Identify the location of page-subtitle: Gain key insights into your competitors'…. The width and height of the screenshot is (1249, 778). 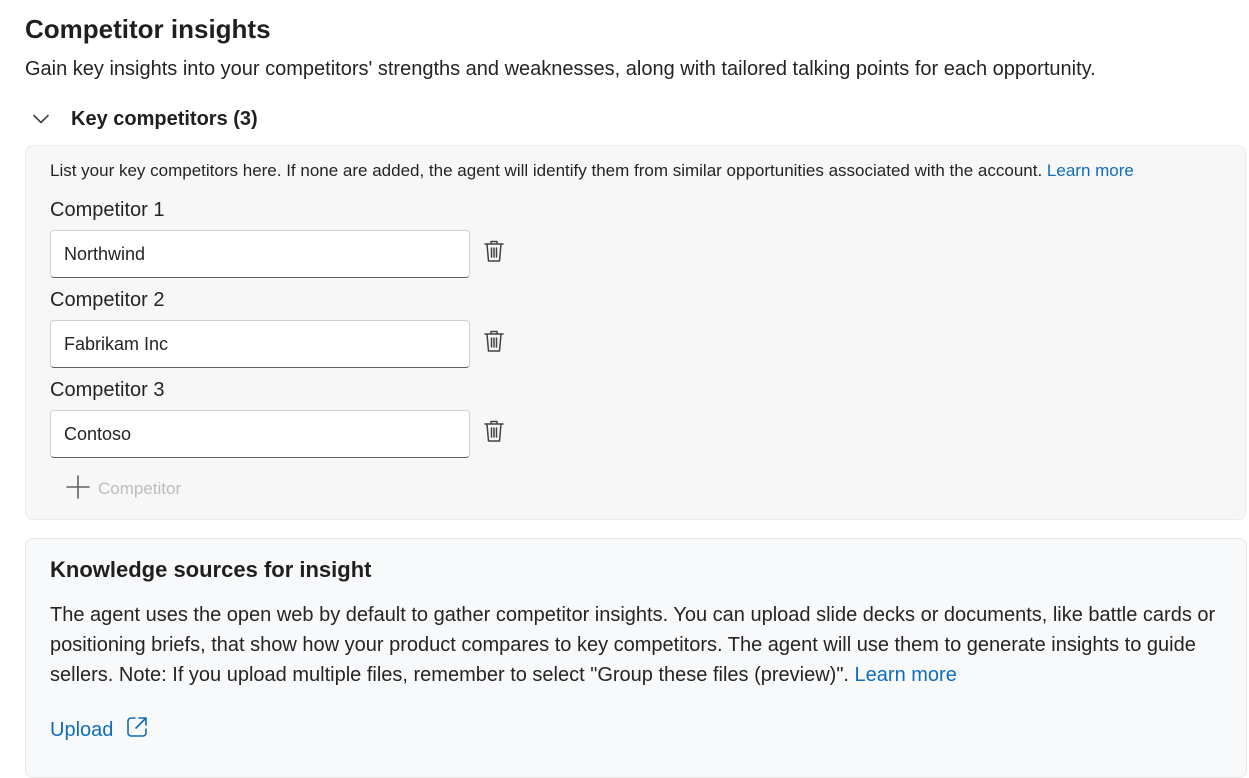
(560, 69).